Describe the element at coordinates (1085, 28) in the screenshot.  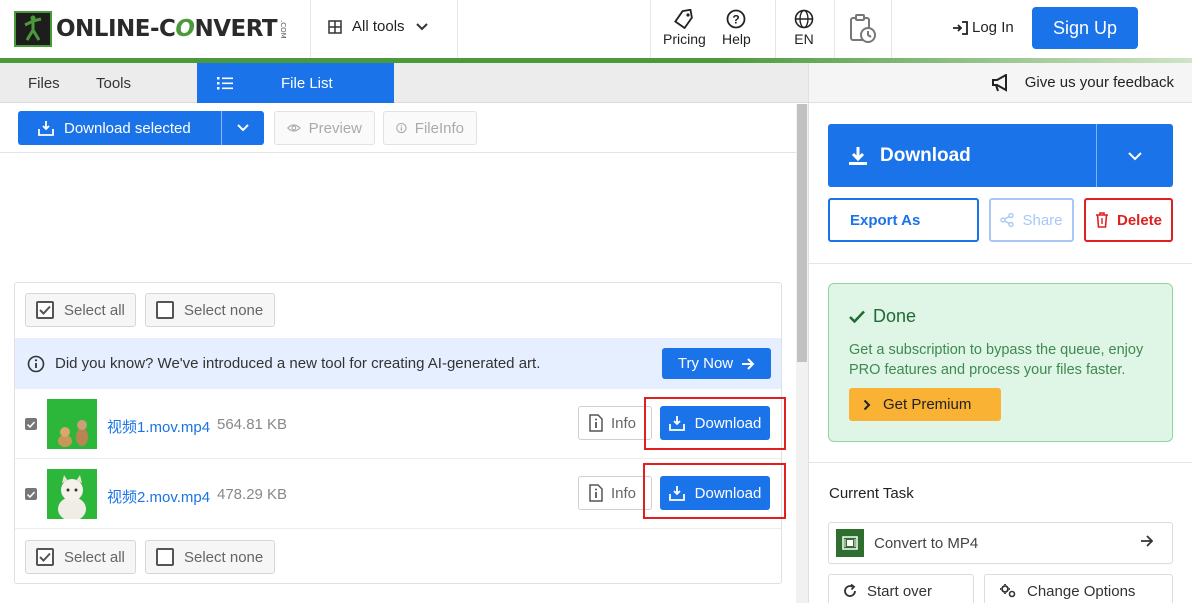
I see `signup-button: Sign Up` at that location.